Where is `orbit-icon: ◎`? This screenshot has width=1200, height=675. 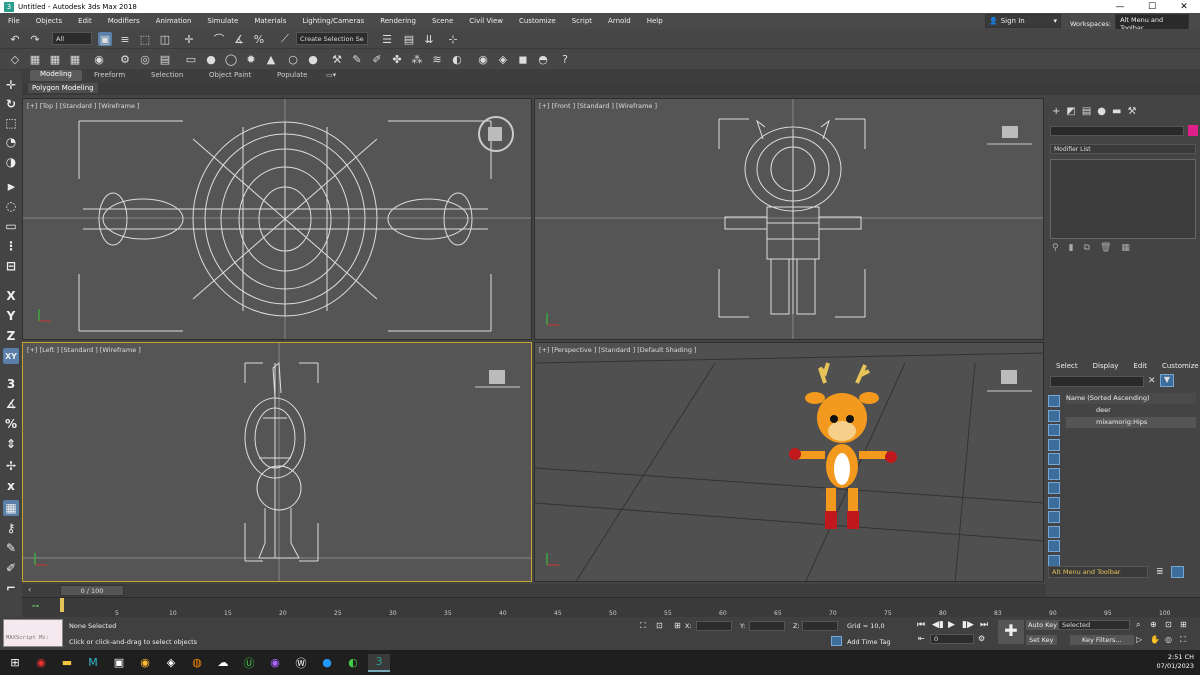 orbit-icon: ◎ is located at coordinates (1168, 639).